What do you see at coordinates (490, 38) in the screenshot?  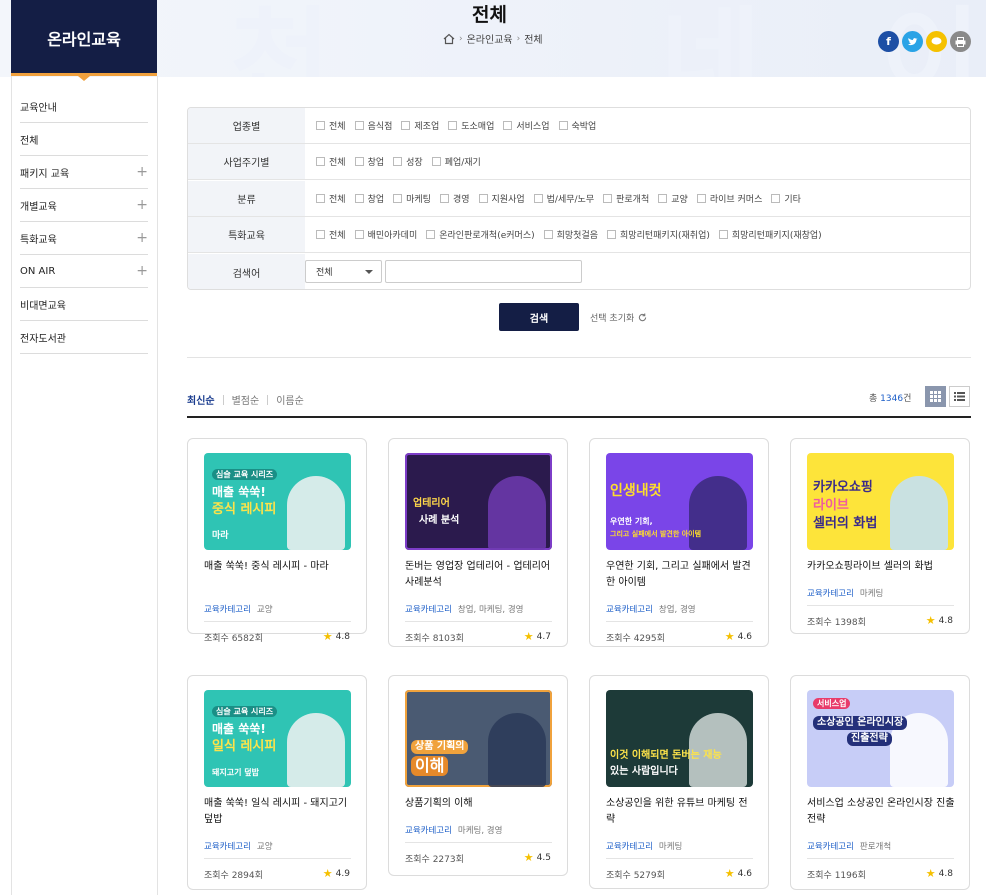 I see `breadcrumb-item: 온라인교육` at bounding box center [490, 38].